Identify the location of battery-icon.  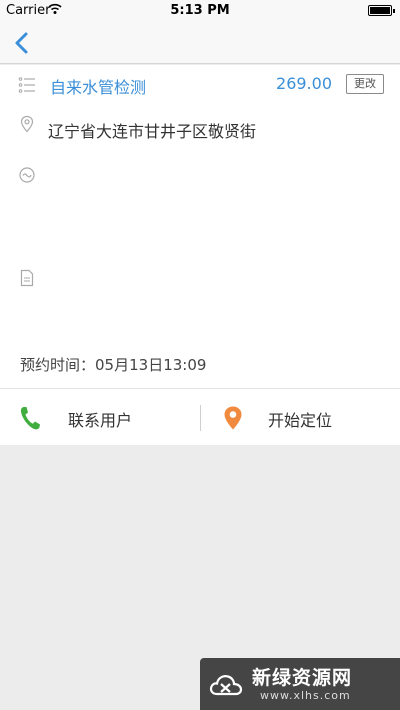
(381, 10).